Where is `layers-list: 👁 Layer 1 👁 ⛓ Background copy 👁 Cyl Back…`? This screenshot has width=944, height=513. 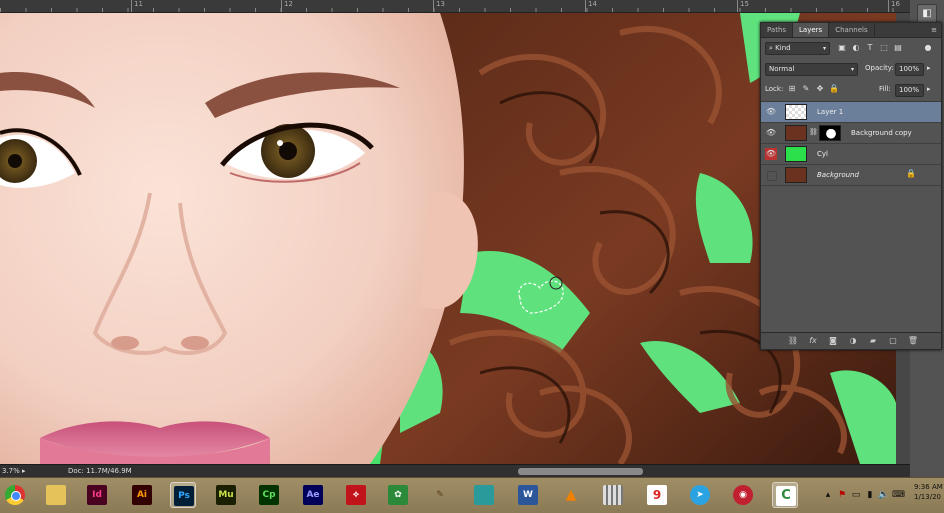
layers-list: 👁 Layer 1 👁 ⛓ Background copy 👁 Cyl Back… is located at coordinates (851, 143).